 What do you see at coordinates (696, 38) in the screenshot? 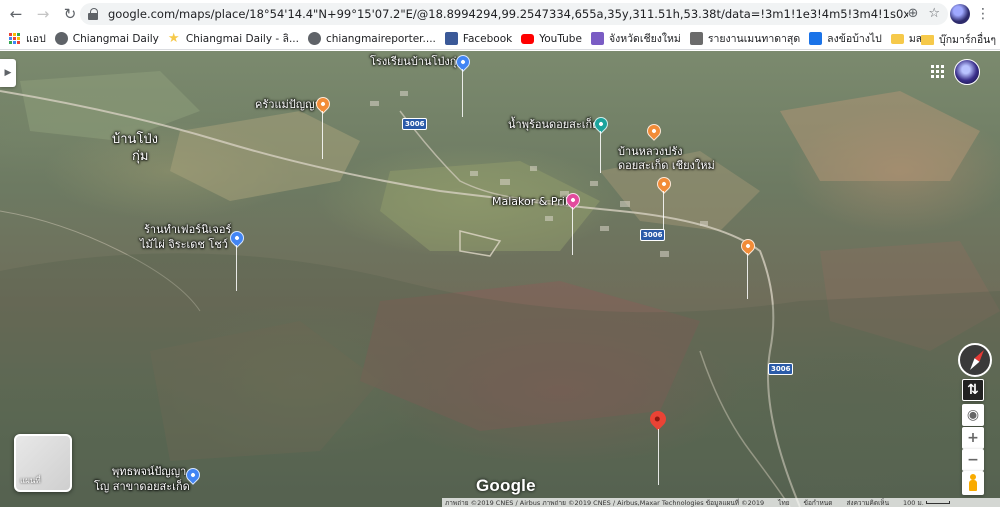
I see `document-icon` at bounding box center [696, 38].